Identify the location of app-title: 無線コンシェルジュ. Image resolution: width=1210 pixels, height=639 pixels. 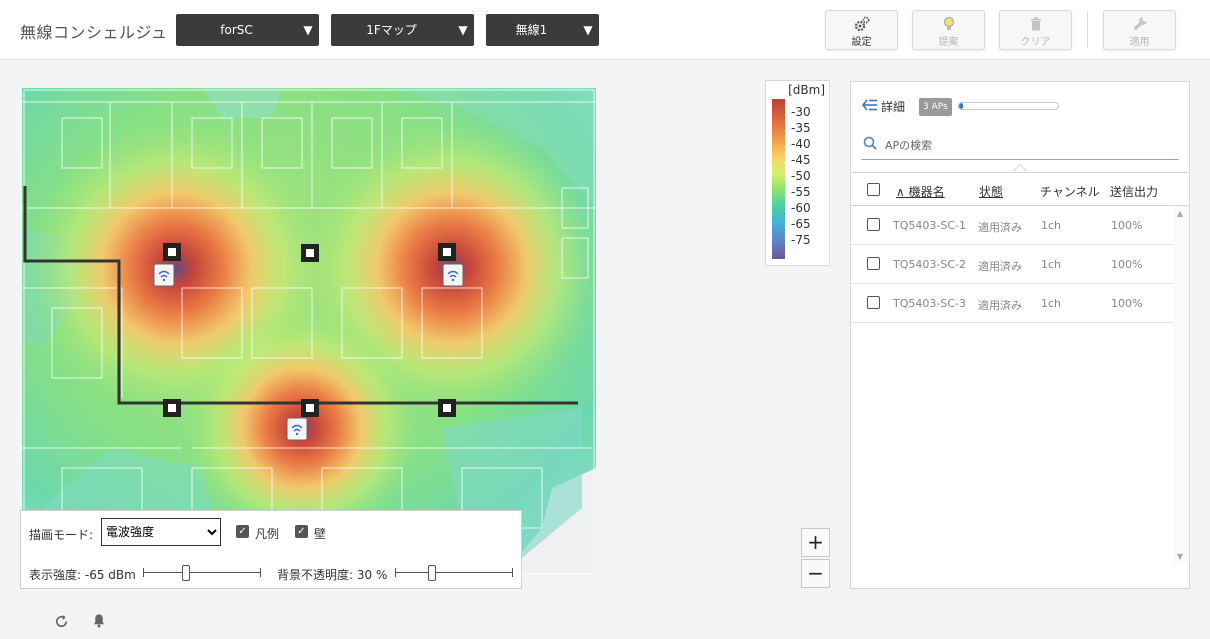
(94, 32).